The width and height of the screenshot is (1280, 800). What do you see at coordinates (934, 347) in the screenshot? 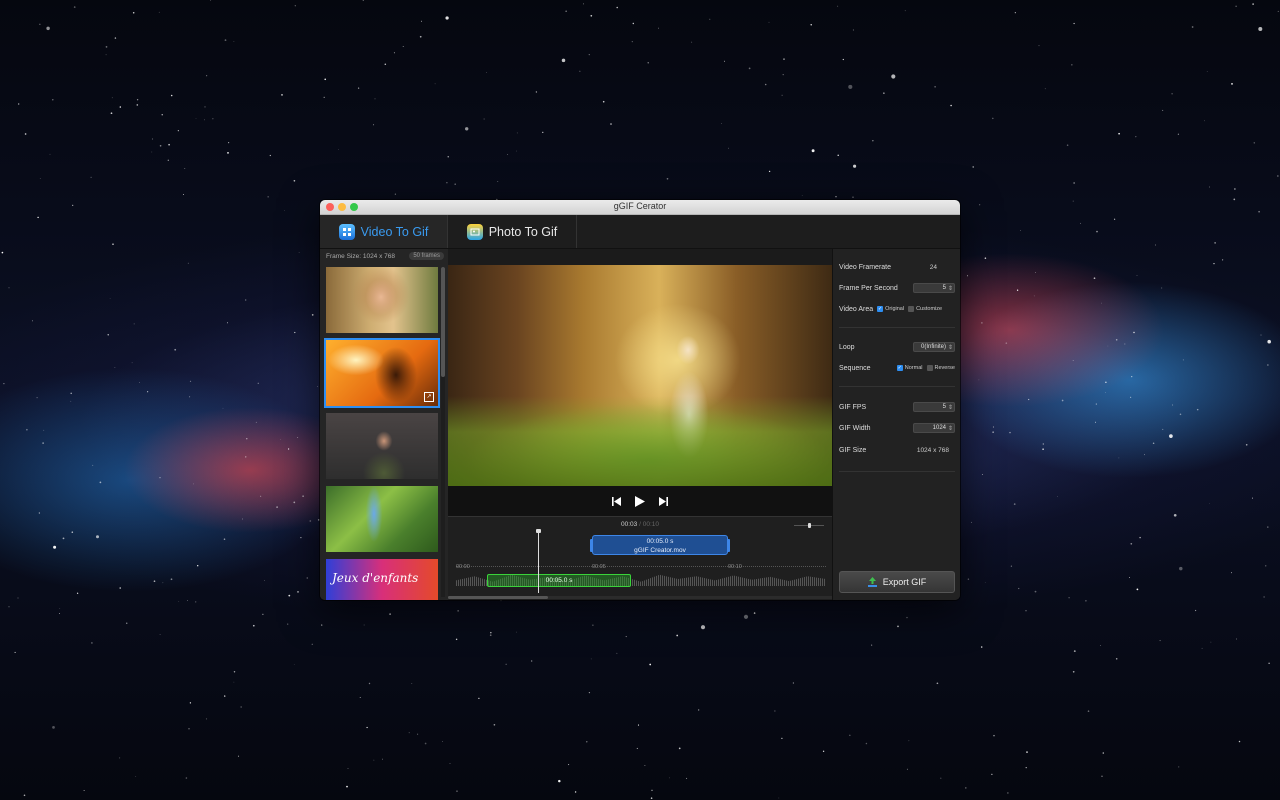
I see `loop-stepper: 0(Infinite)` at bounding box center [934, 347].